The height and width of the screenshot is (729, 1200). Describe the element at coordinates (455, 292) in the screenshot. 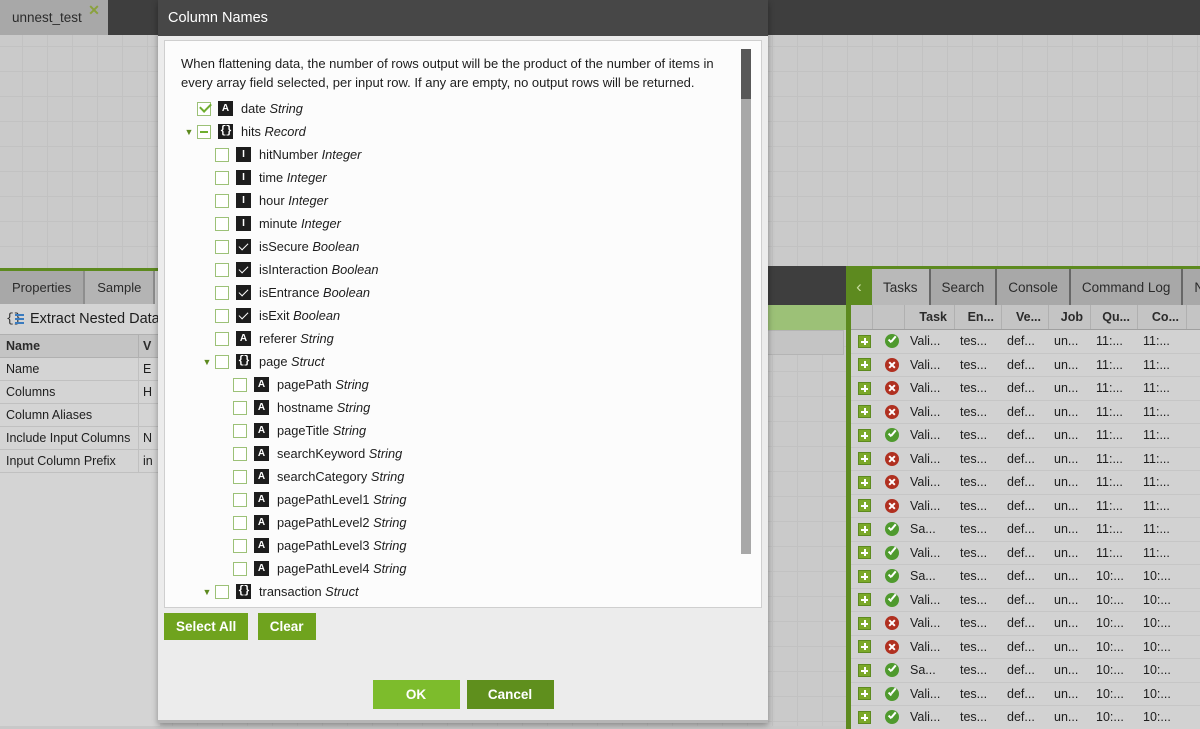

I see `tree-node-isEntrance: isEntrance Boolean` at that location.